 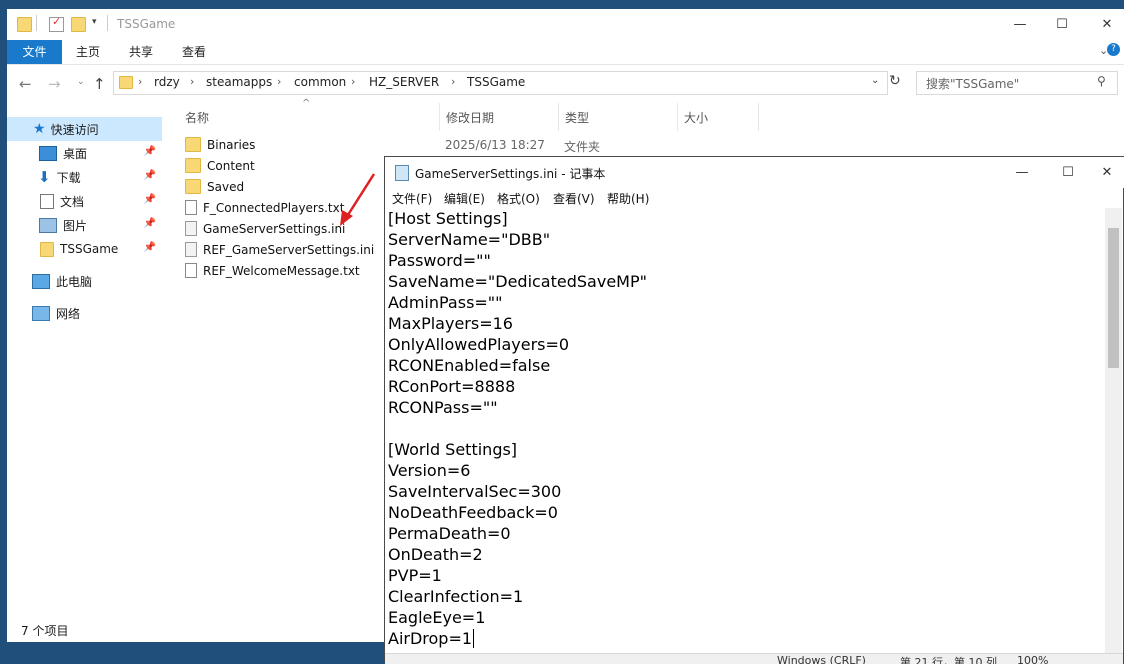 What do you see at coordinates (94, 22) in the screenshot?
I see `chevron-down-icon: ▾` at bounding box center [94, 22].